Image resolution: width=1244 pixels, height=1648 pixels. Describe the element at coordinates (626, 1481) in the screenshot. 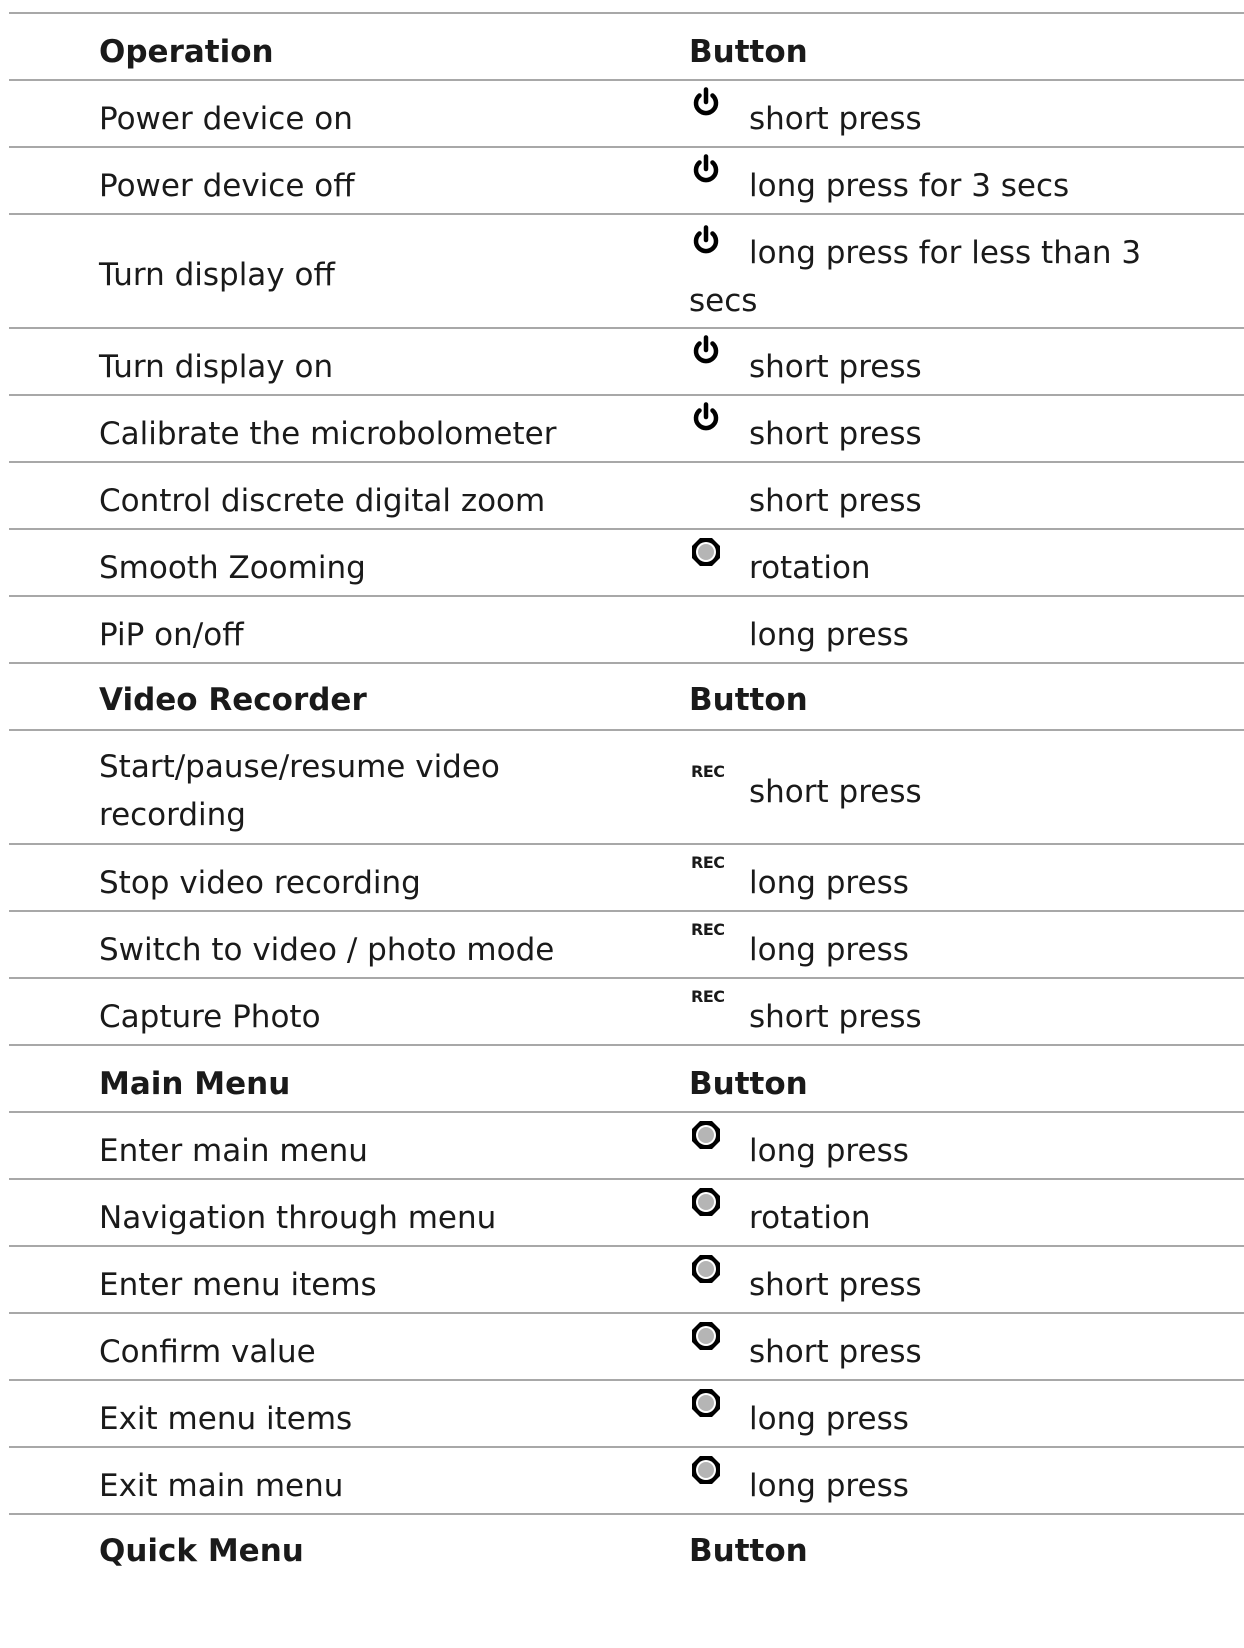

I see `table-row: Exit main menu long press` at that location.